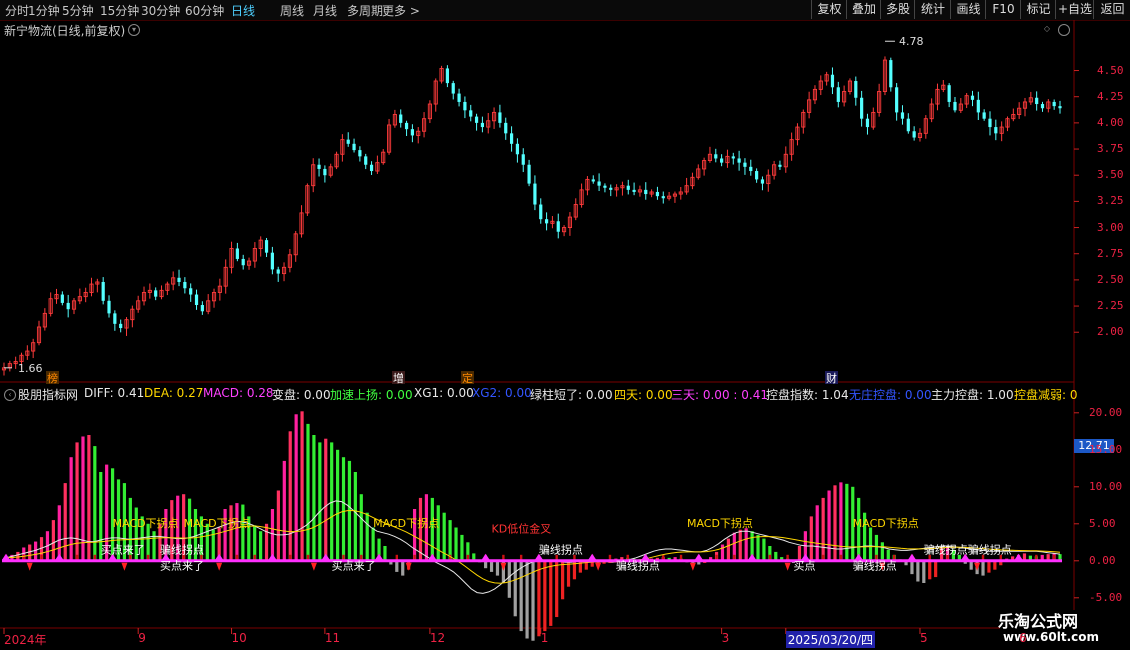  Describe the element at coordinates (10, 395) in the screenshot. I see `indicator-options-button: ‹` at that location.